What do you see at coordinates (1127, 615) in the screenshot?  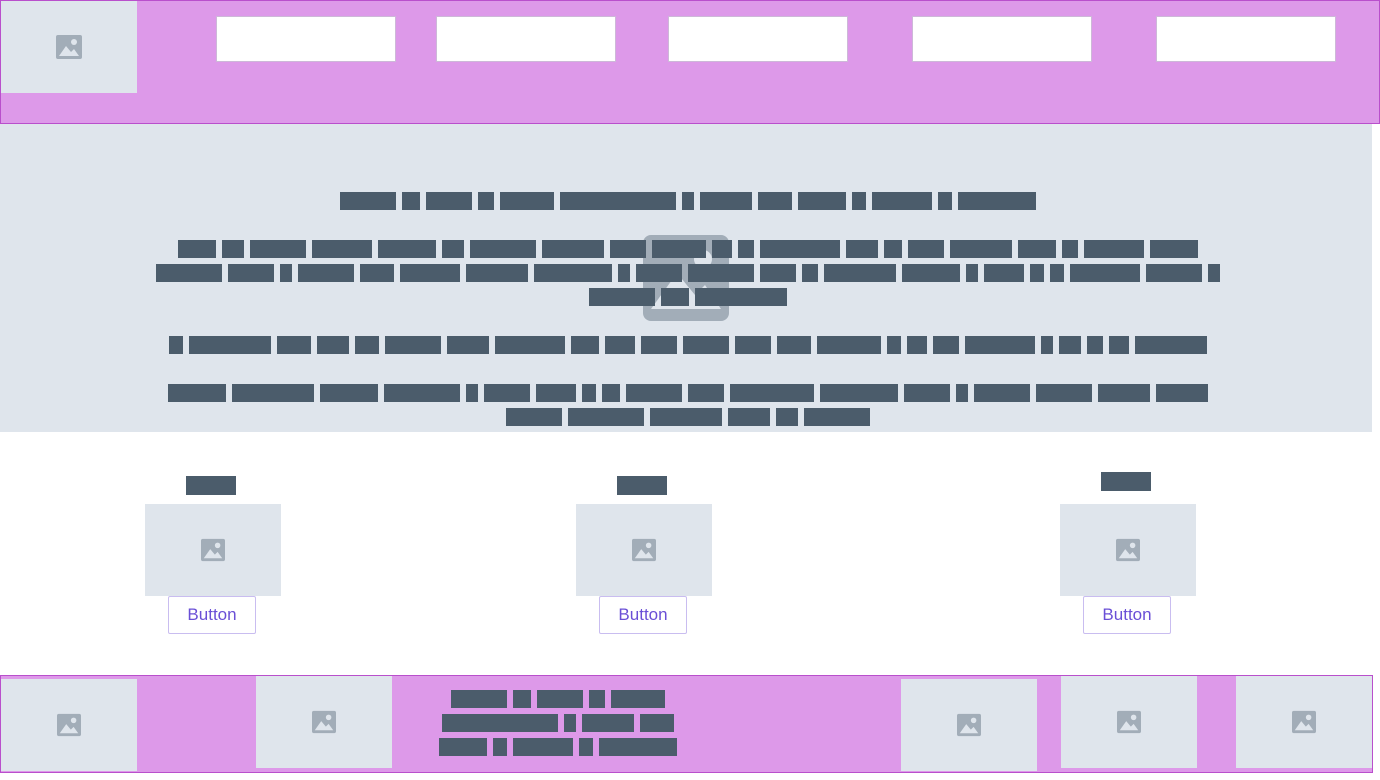 I see `card-3-button: Button` at bounding box center [1127, 615].